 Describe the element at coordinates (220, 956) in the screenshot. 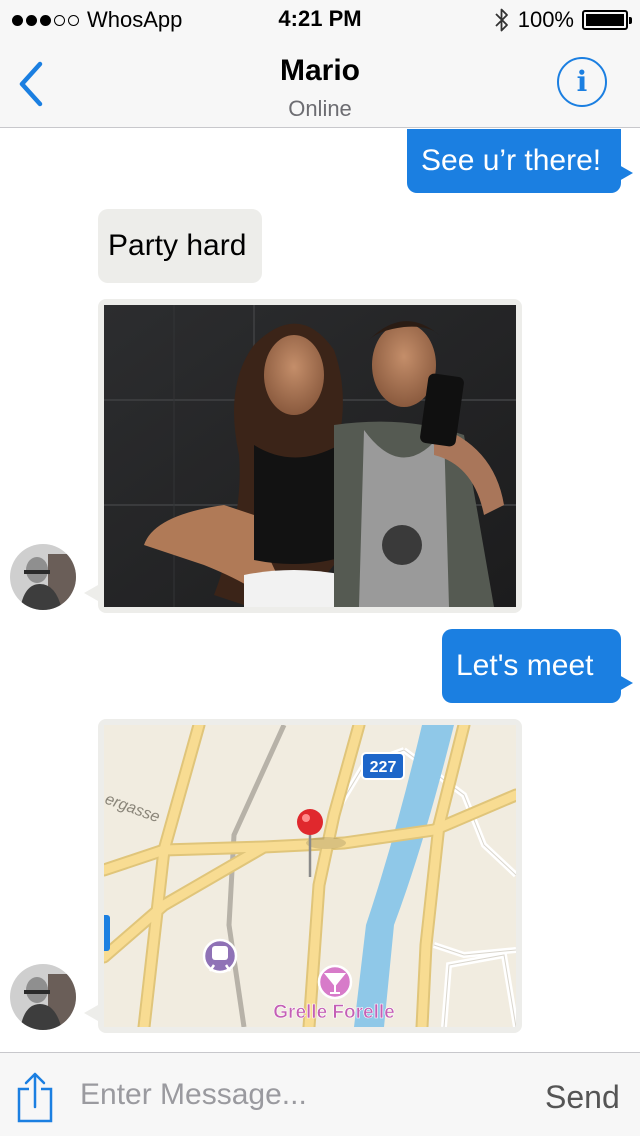

I see `train-station-icon` at that location.